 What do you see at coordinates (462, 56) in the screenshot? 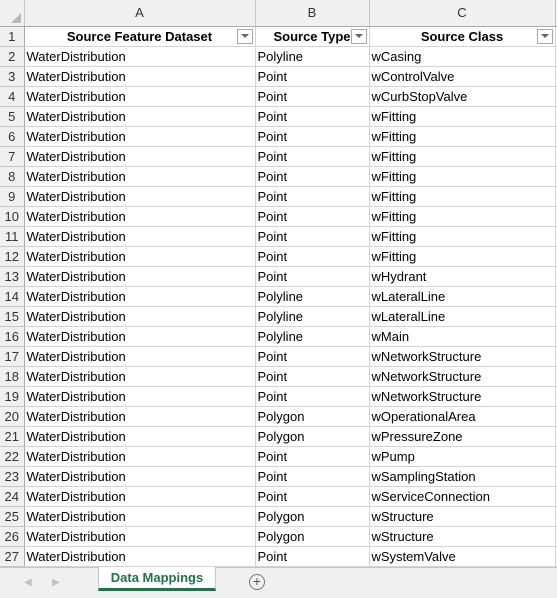
I see `cell: wCasing` at bounding box center [462, 56].